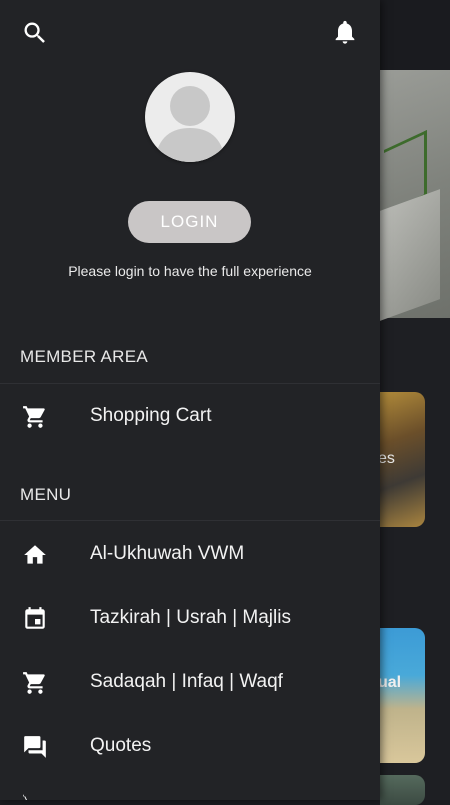 The height and width of the screenshot is (805, 450). What do you see at coordinates (121, 745) in the screenshot?
I see `menu-item-label: Quotes` at bounding box center [121, 745].